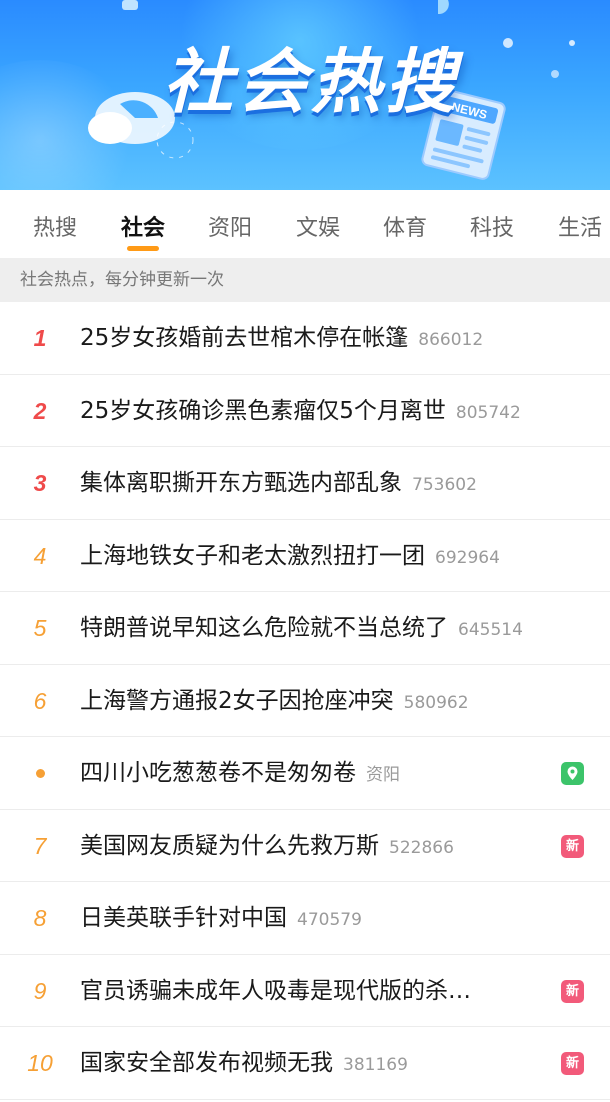 This screenshot has height=1102, width=610. What do you see at coordinates (443, 7) in the screenshot?
I see `pin-icon` at bounding box center [443, 7].